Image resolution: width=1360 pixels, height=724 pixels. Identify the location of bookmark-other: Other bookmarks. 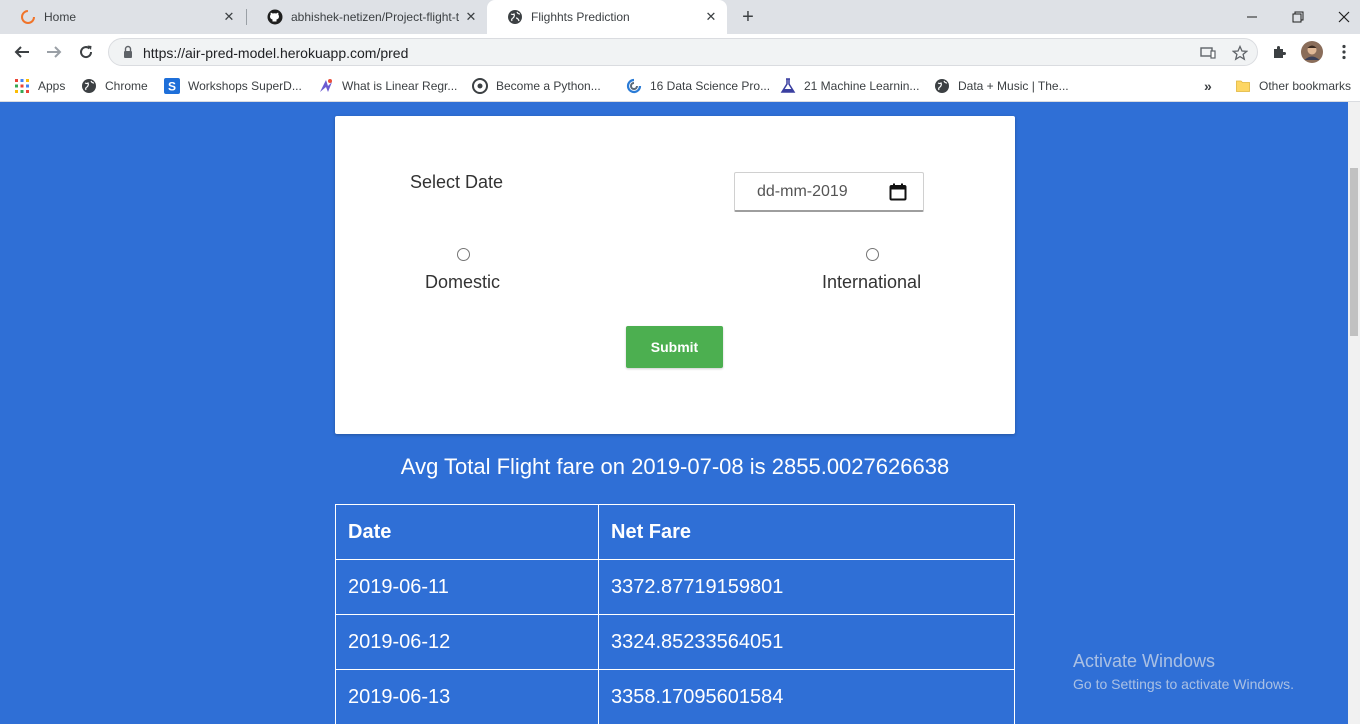
(1293, 86).